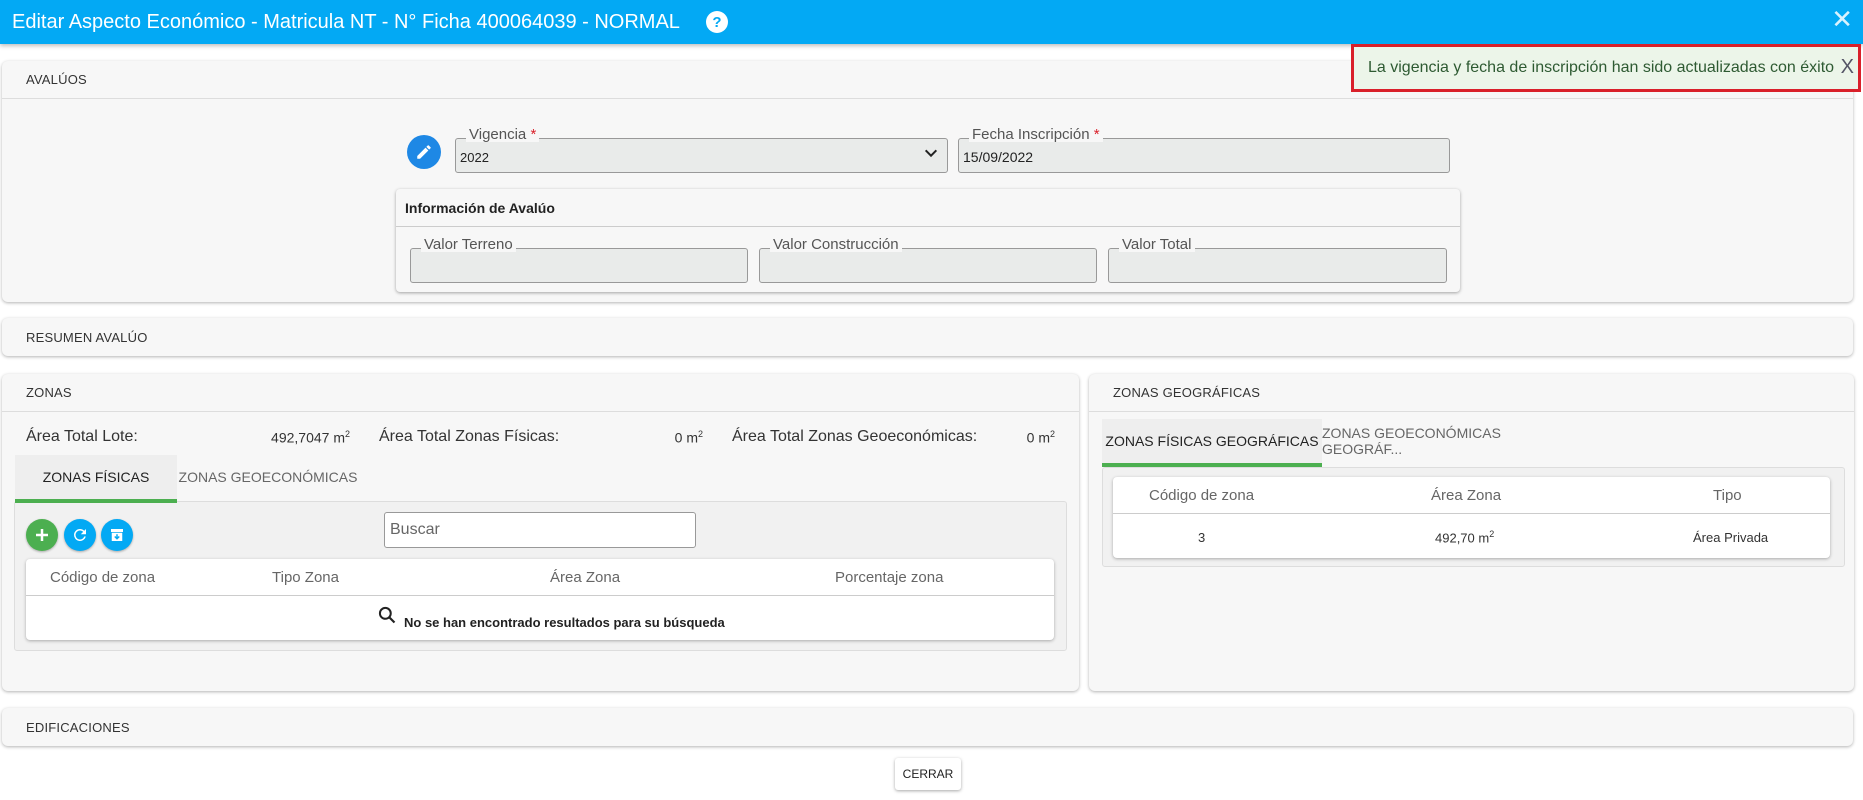 The width and height of the screenshot is (1863, 800). I want to click on tab-zonas-fisicas: ZONAS FÍSICAS, so click(96, 479).